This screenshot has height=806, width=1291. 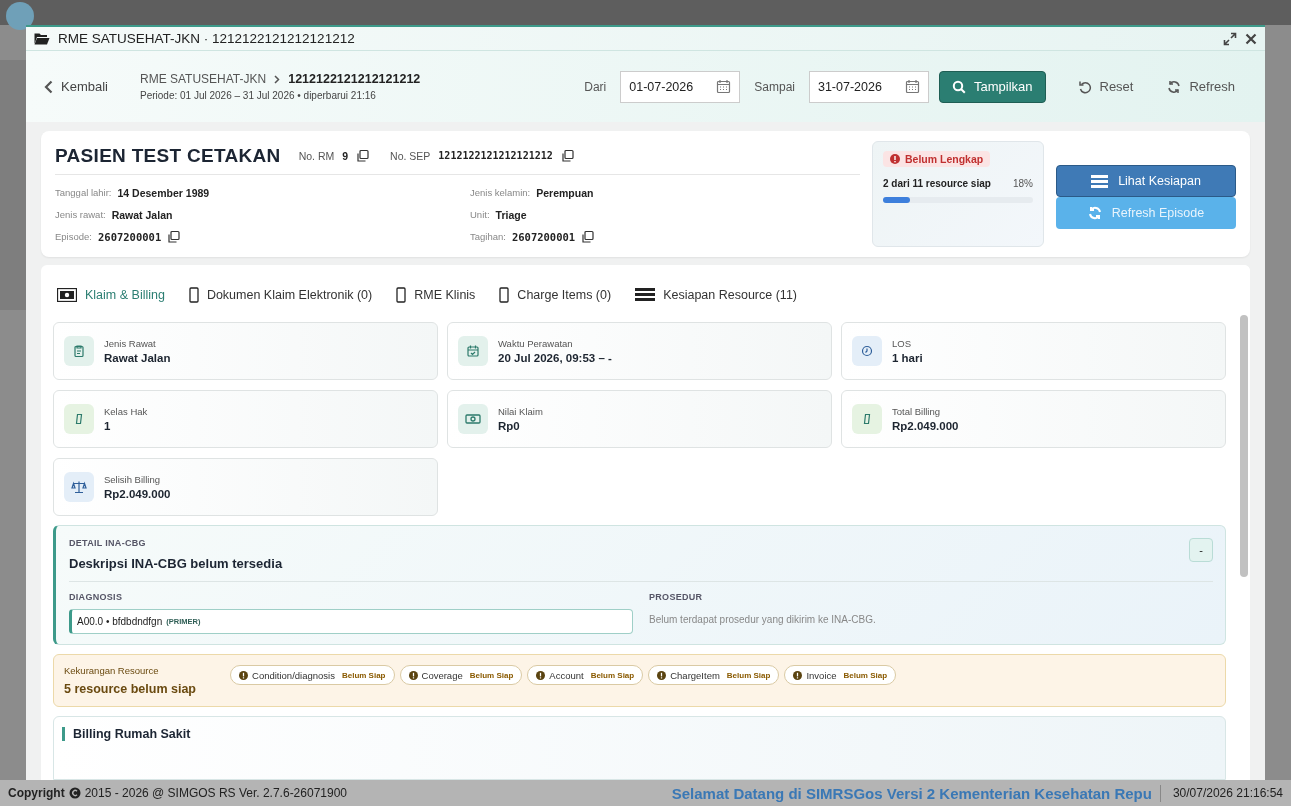 I want to click on field-value: 14 Desember 1989, so click(x=163, y=192).